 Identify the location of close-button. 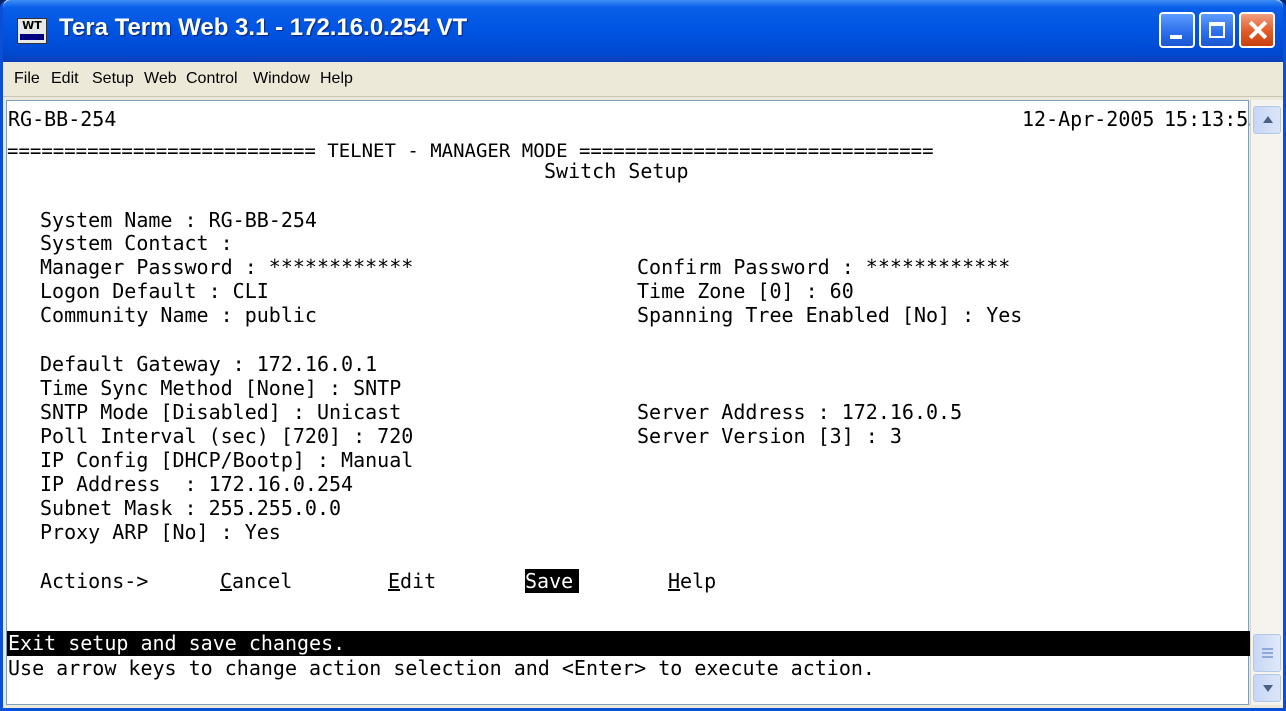
(1257, 30).